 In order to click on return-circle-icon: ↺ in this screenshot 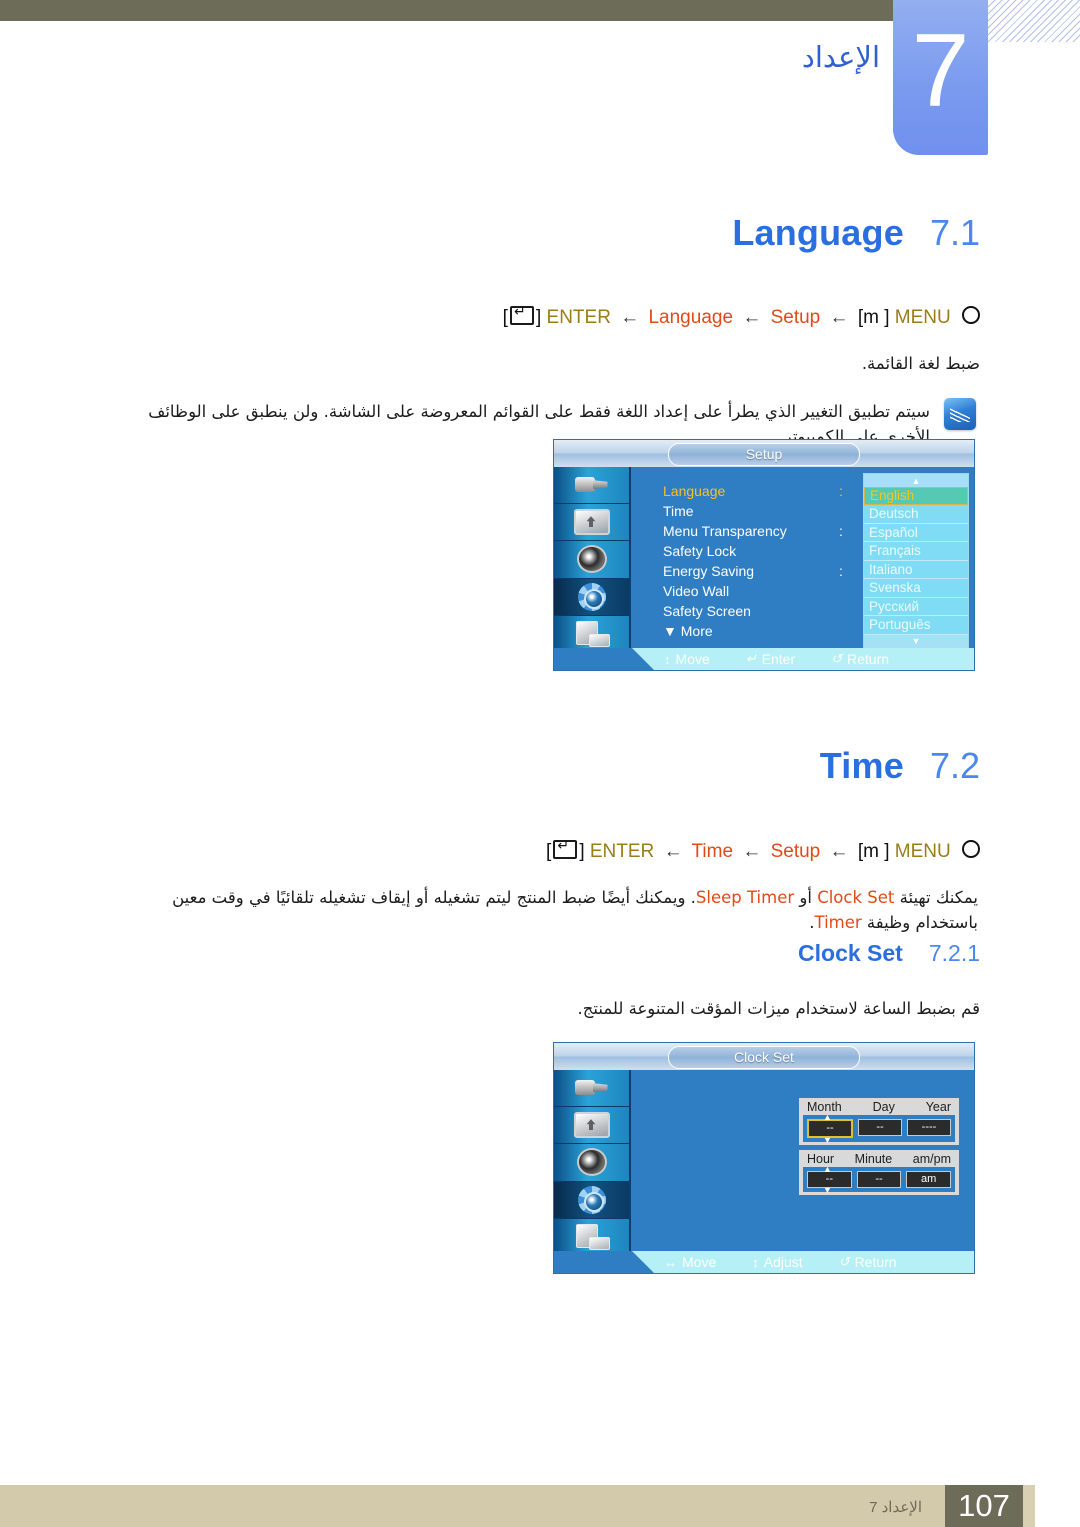, I will do `click(844, 1261)`.